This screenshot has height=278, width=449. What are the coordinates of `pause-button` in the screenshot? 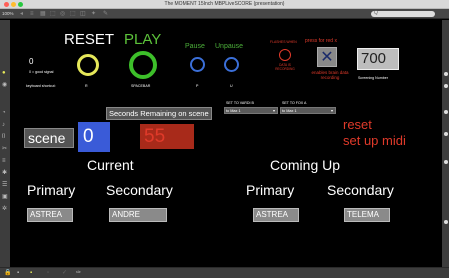 It's located at (197, 64).